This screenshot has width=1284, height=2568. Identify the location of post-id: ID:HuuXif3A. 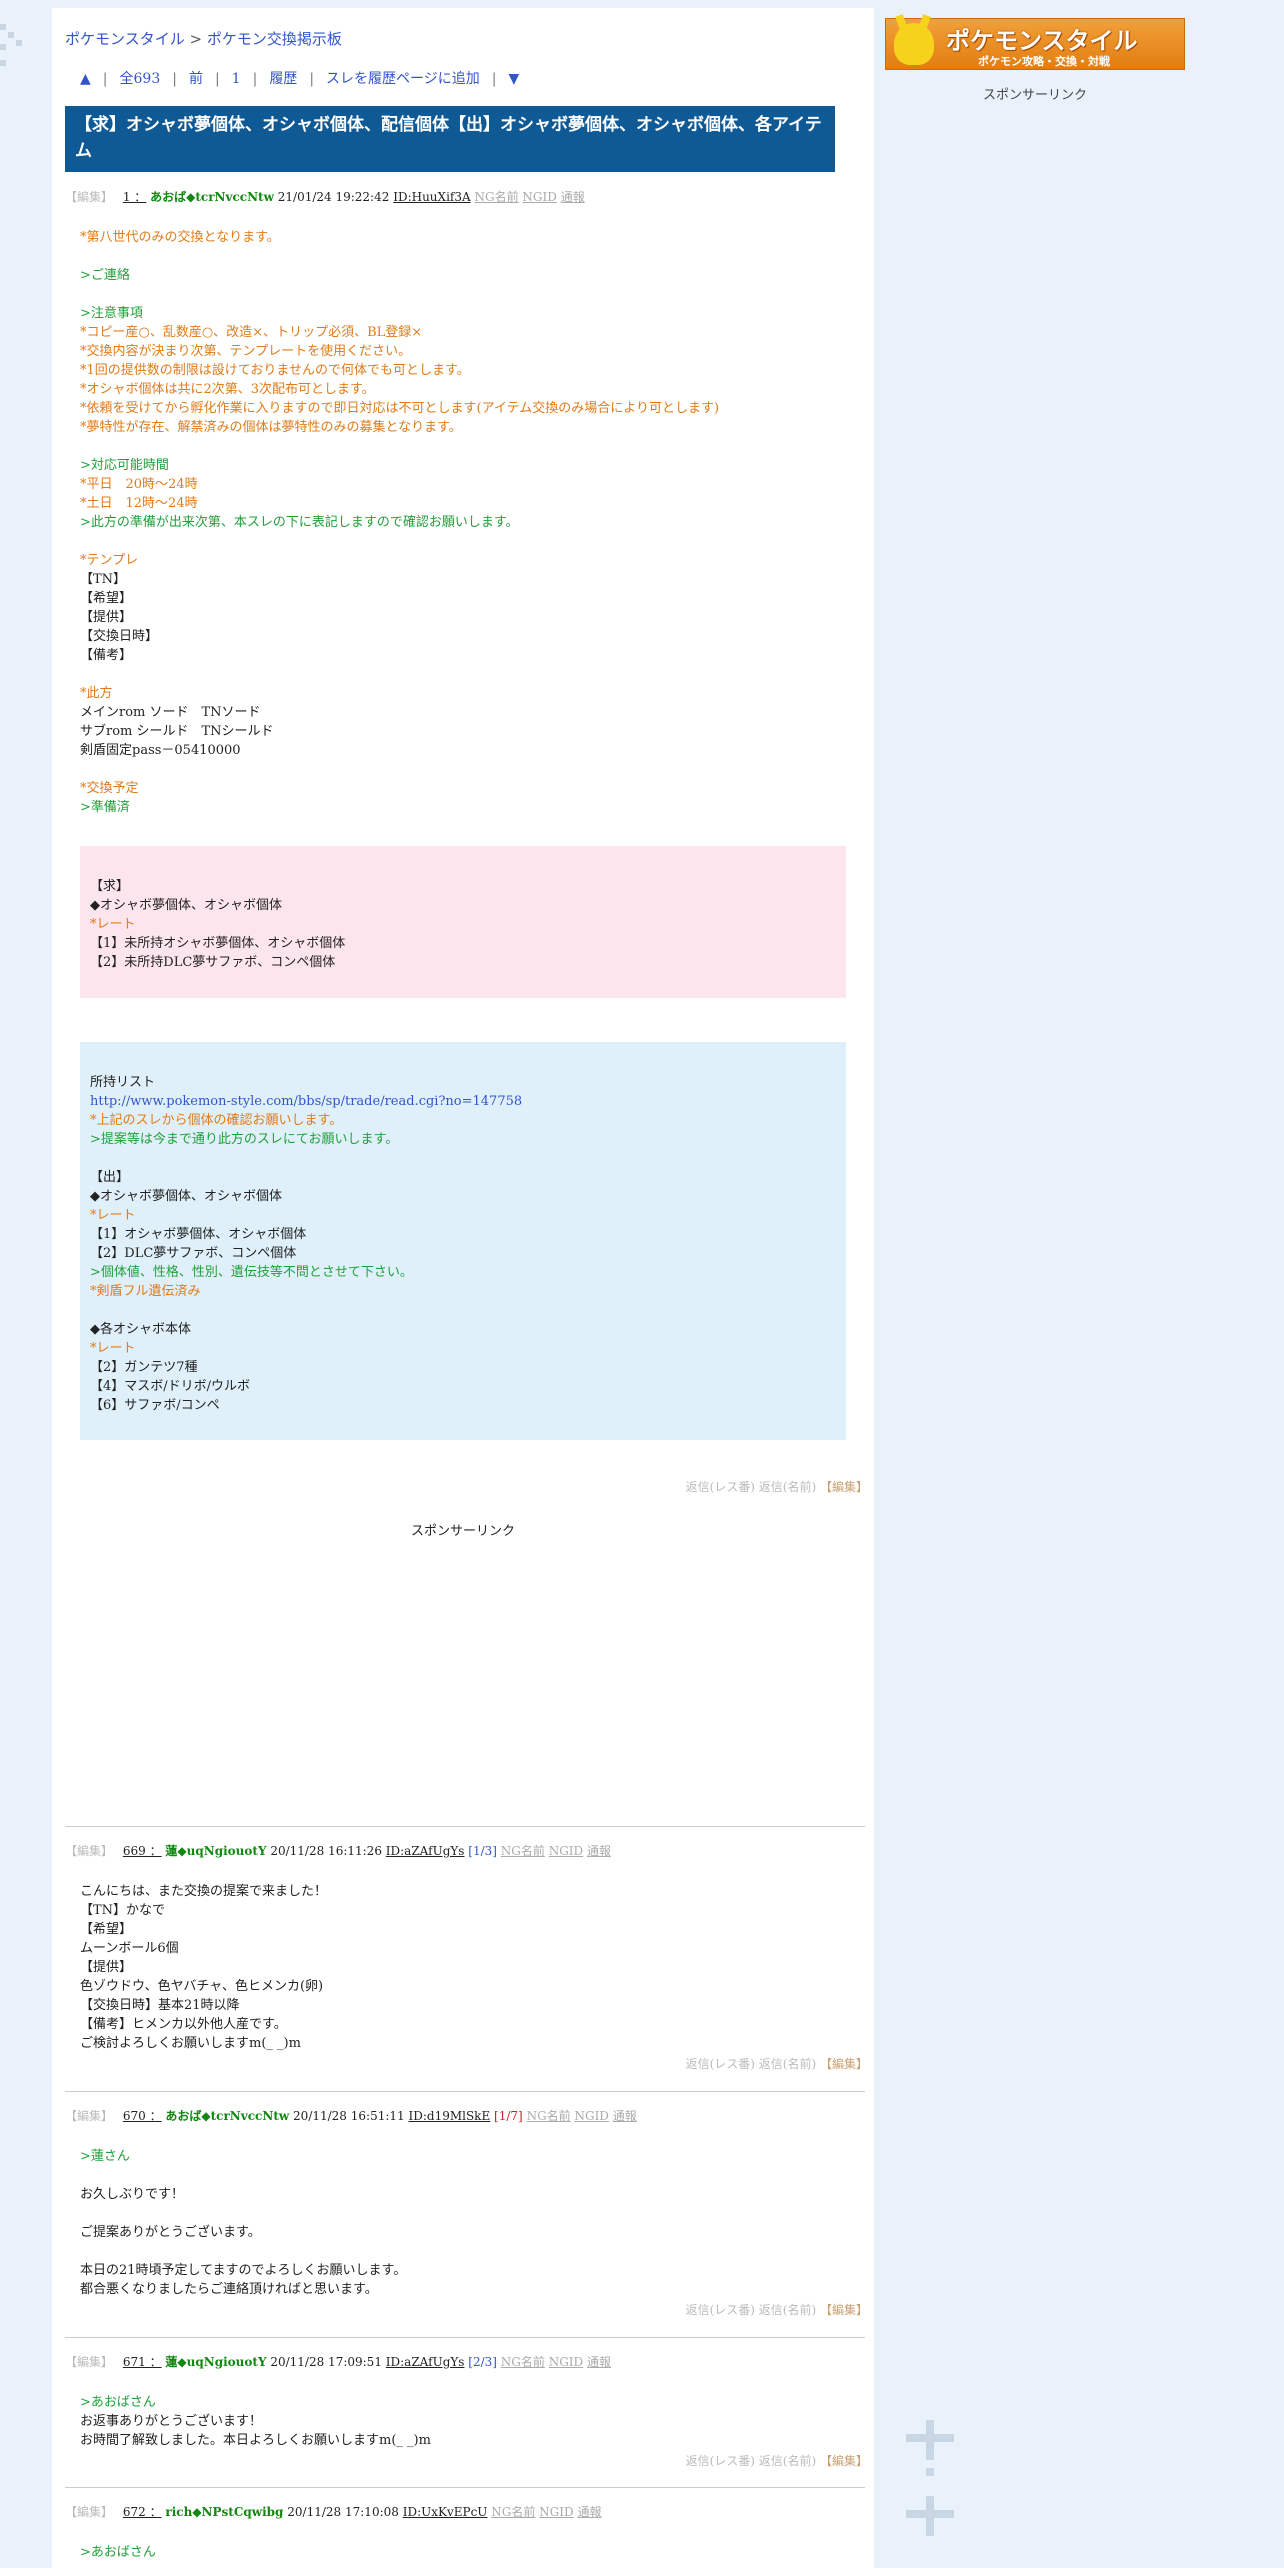
(431, 197).